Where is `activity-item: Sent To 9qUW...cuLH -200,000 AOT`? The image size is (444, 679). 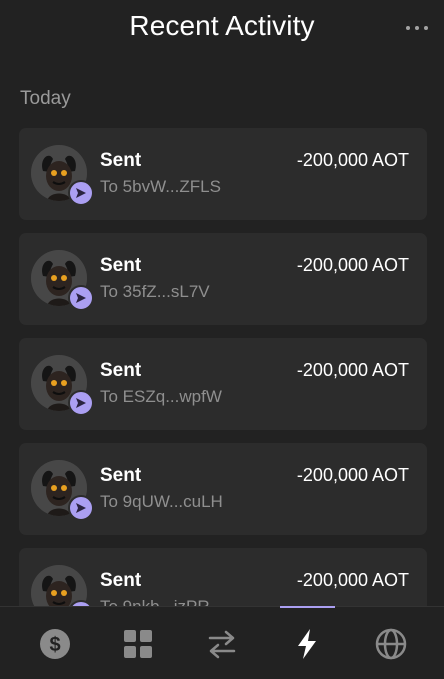
activity-item: Sent To 9qUW...cuLH -200,000 AOT is located at coordinates (223, 489).